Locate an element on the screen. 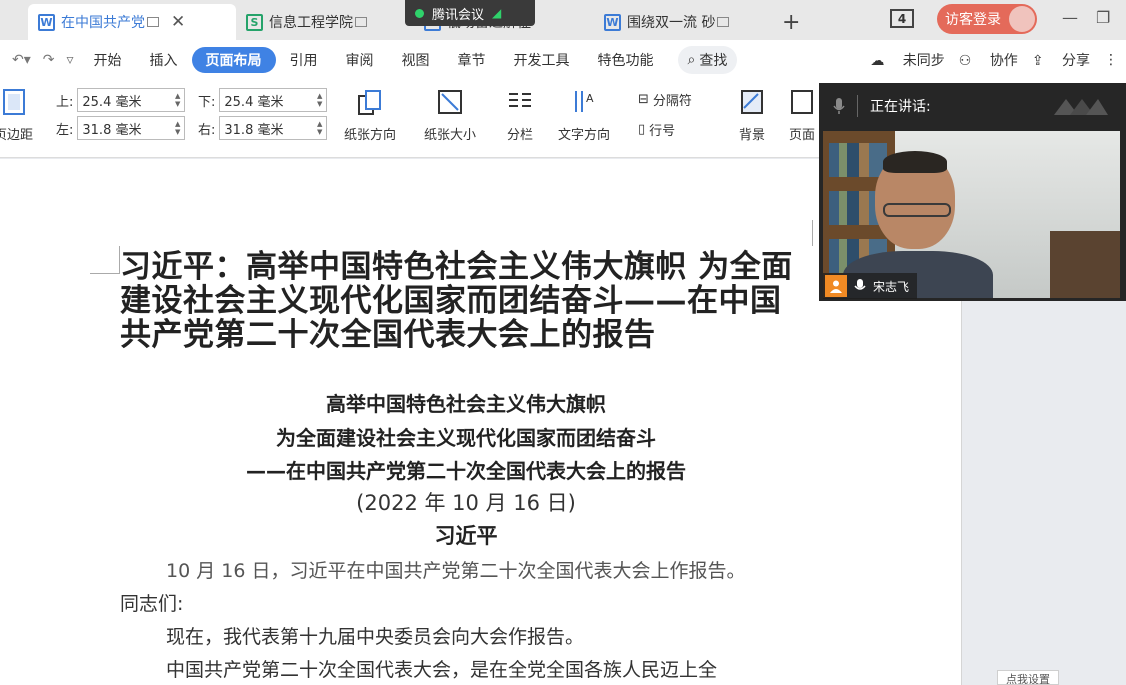 Image resolution: width=1126 pixels, height=685 pixels. menu-review: 审阅 is located at coordinates (360, 60).